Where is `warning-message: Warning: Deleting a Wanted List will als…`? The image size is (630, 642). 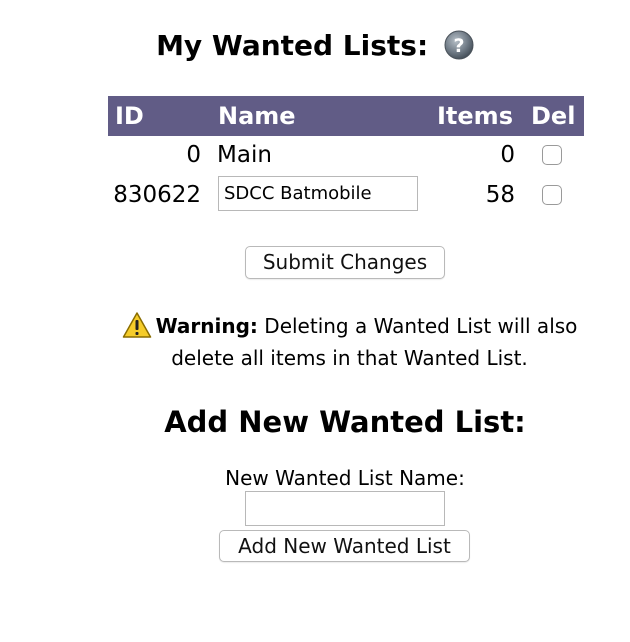
warning-message: Warning: Deleting a Wanted List will als… is located at coordinates (349, 342).